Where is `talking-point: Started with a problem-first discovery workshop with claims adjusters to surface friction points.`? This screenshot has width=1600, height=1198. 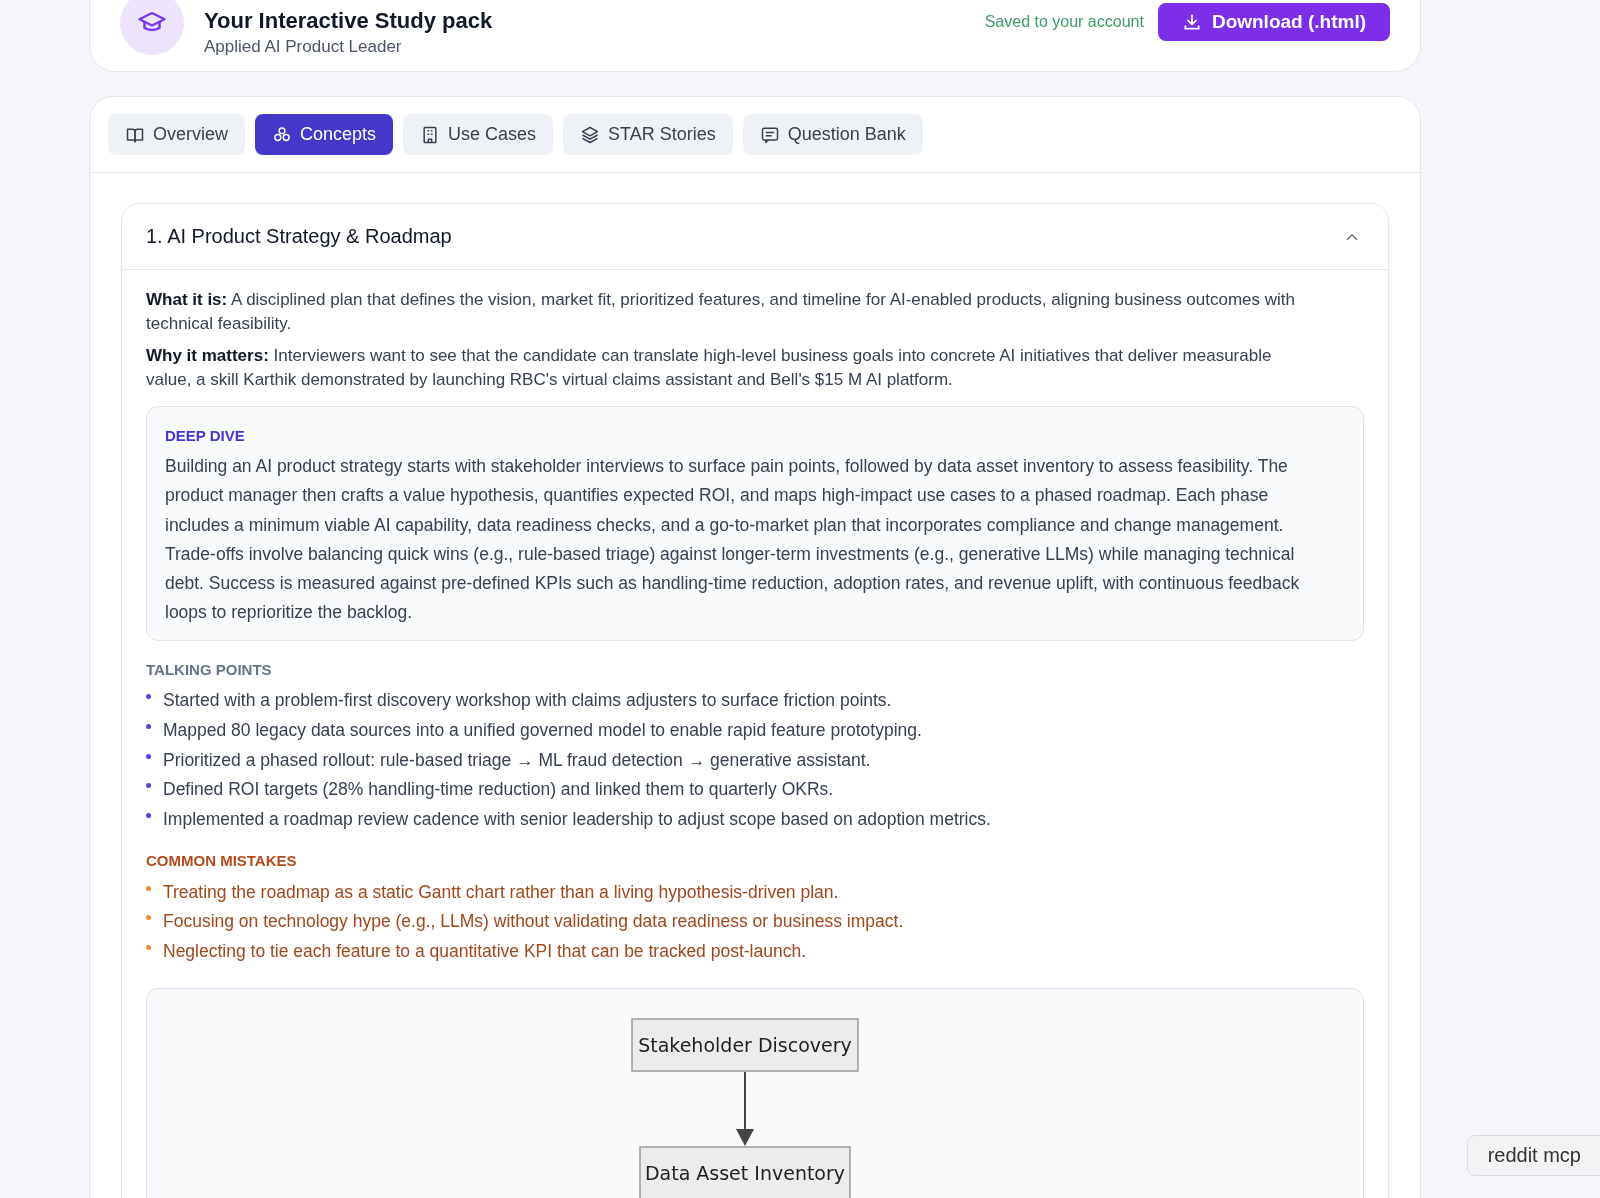
talking-point: Started with a problem-first discovery workshop with claims adjusters to surface friction points. is located at coordinates (527, 701).